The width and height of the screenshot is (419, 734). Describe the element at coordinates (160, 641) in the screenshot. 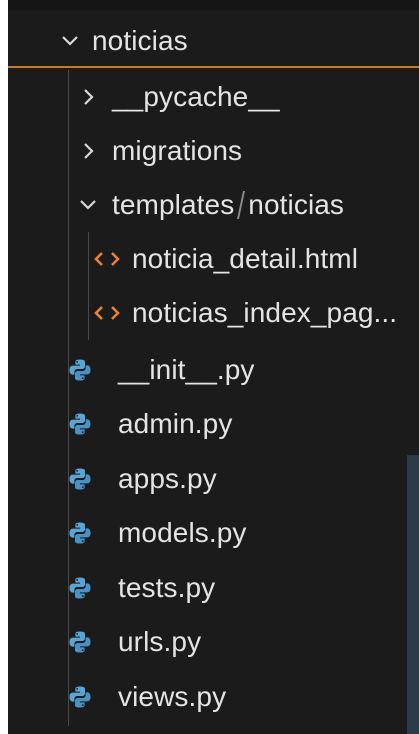

I see `file-label: urls.py` at that location.